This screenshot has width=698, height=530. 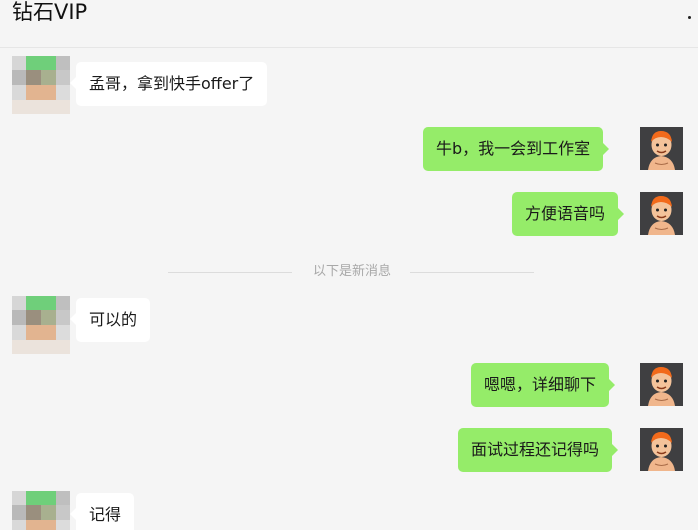 I want to click on message-bubble-incoming: 记得, so click(x=102, y=511).